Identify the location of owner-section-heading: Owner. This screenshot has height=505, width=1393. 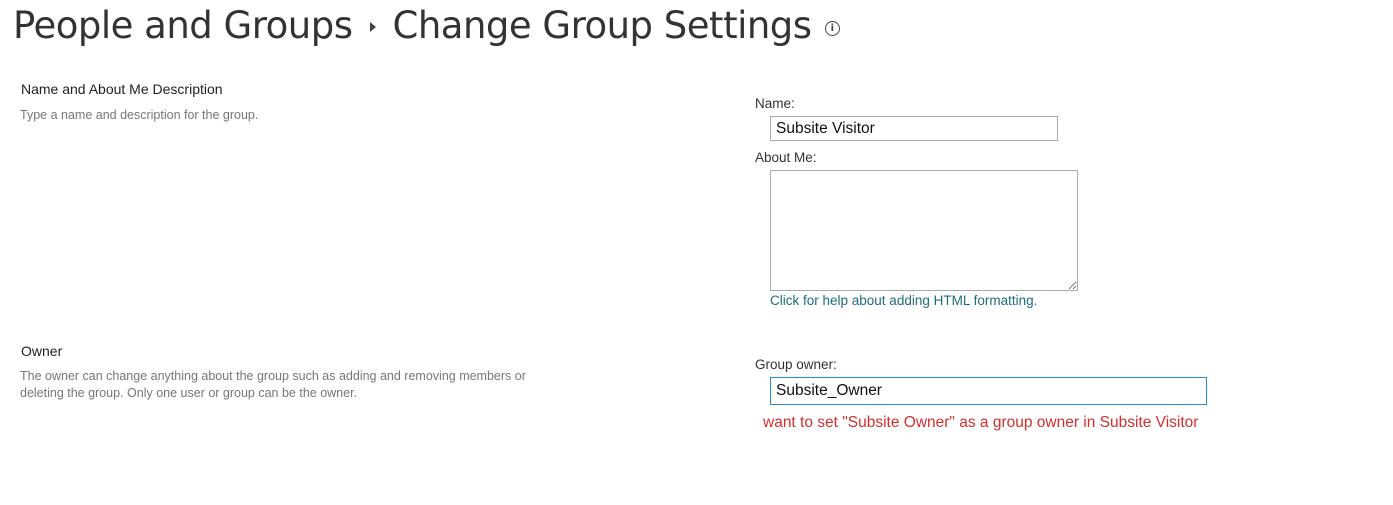
(42, 351).